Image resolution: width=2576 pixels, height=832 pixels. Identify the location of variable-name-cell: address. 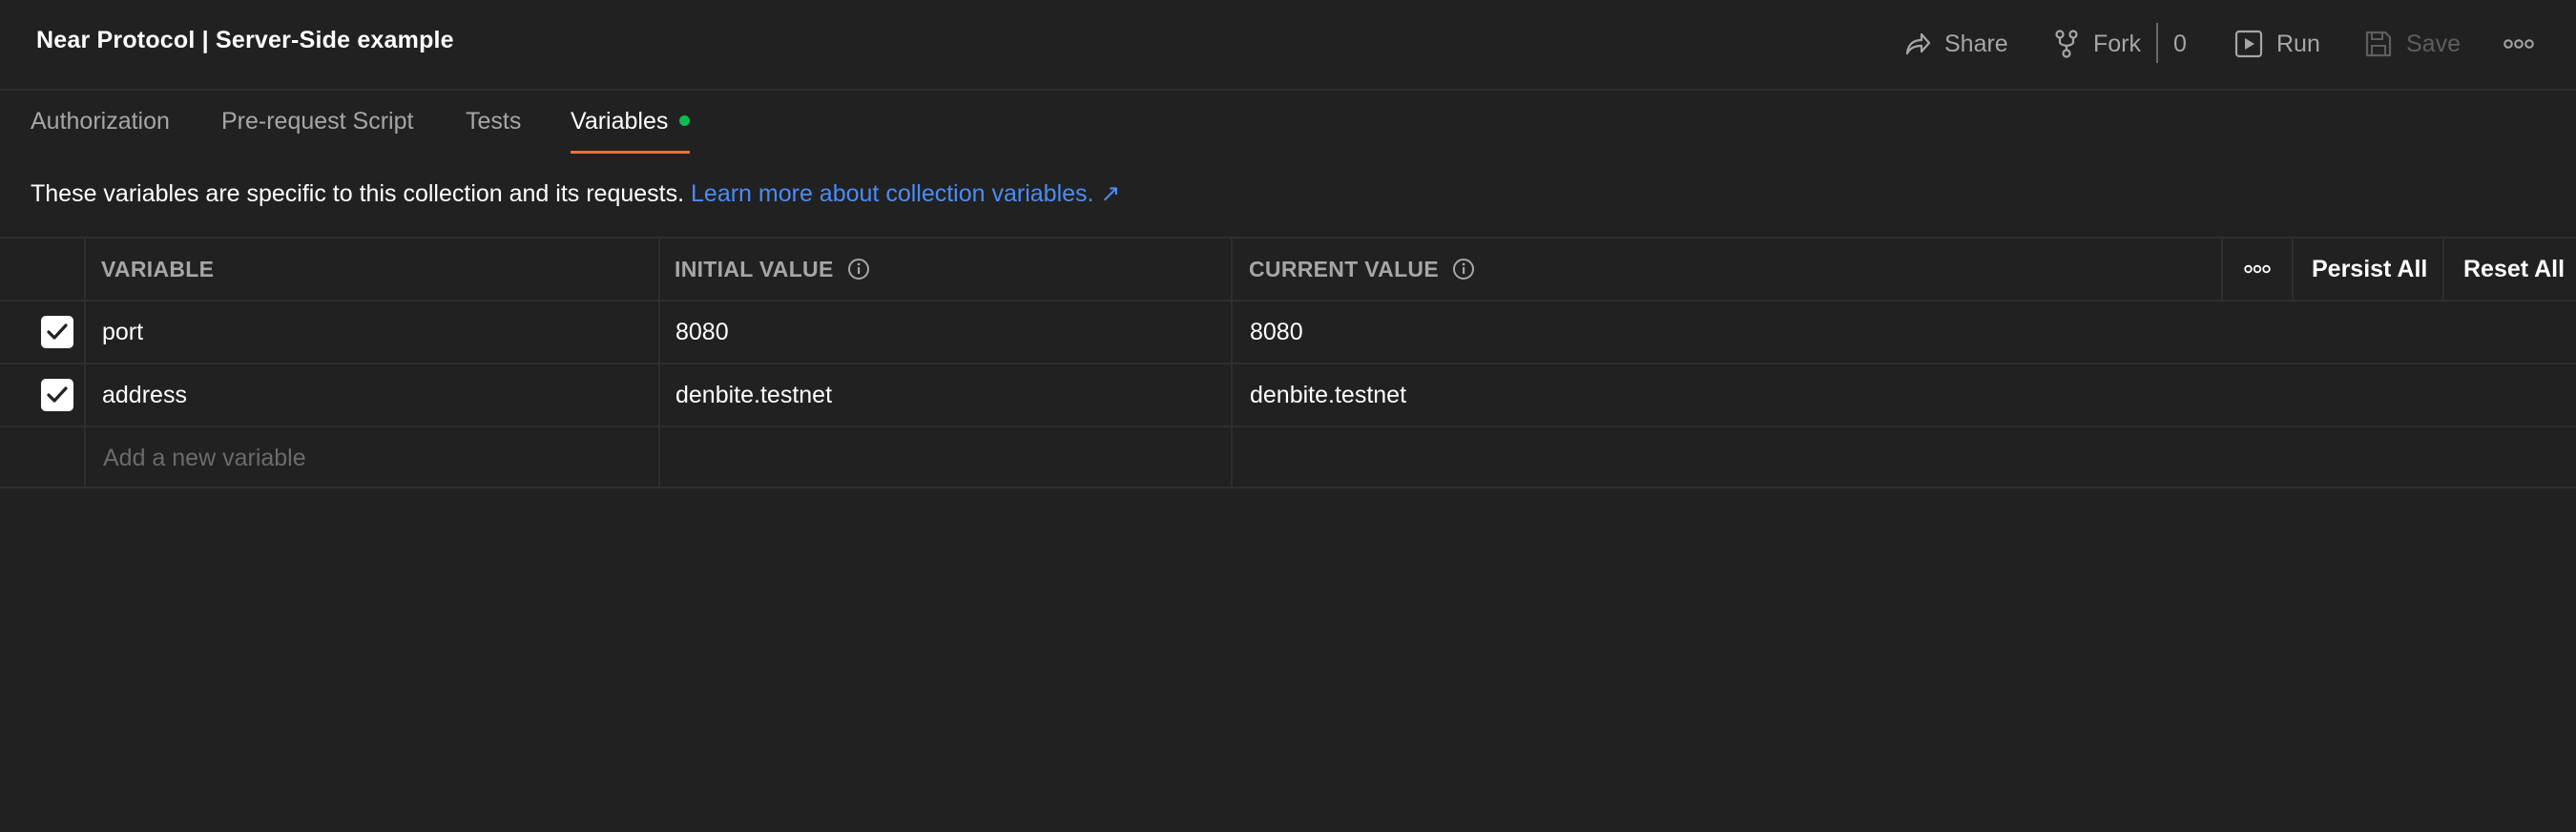
(144, 395).